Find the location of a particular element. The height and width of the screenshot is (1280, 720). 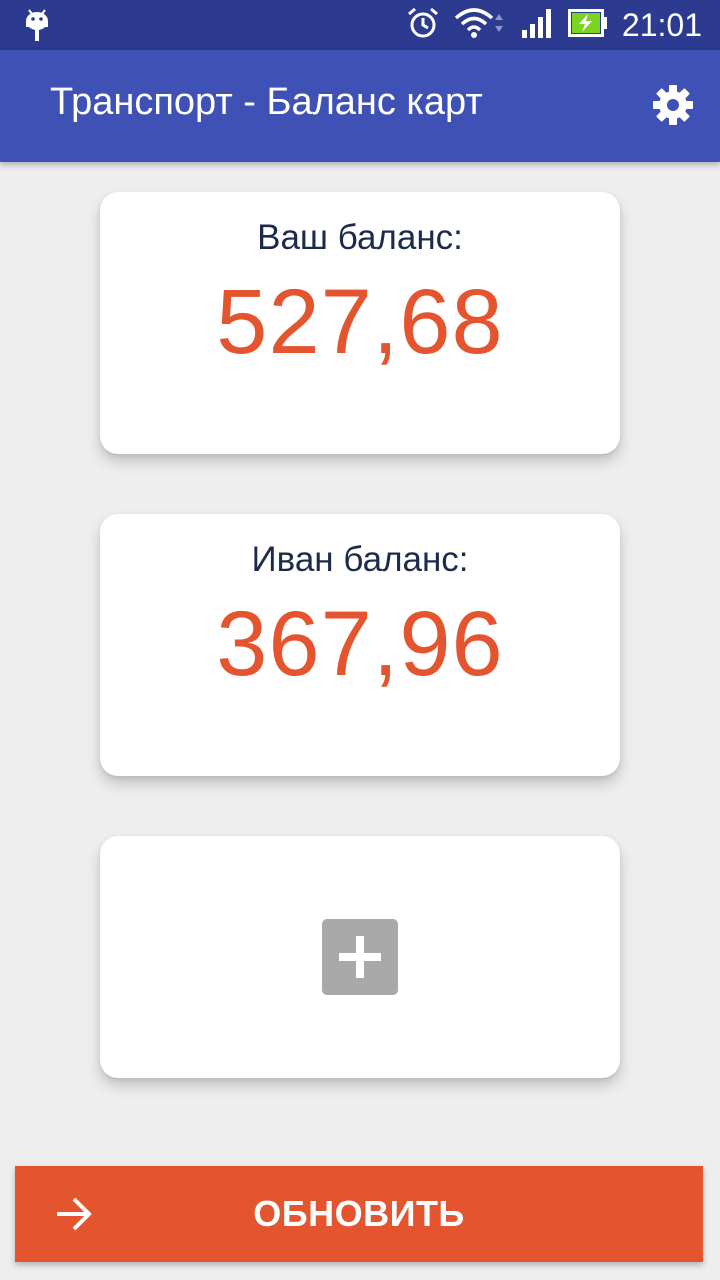

balance-card: Ваш баланс: 527,68 is located at coordinates (360, 323).